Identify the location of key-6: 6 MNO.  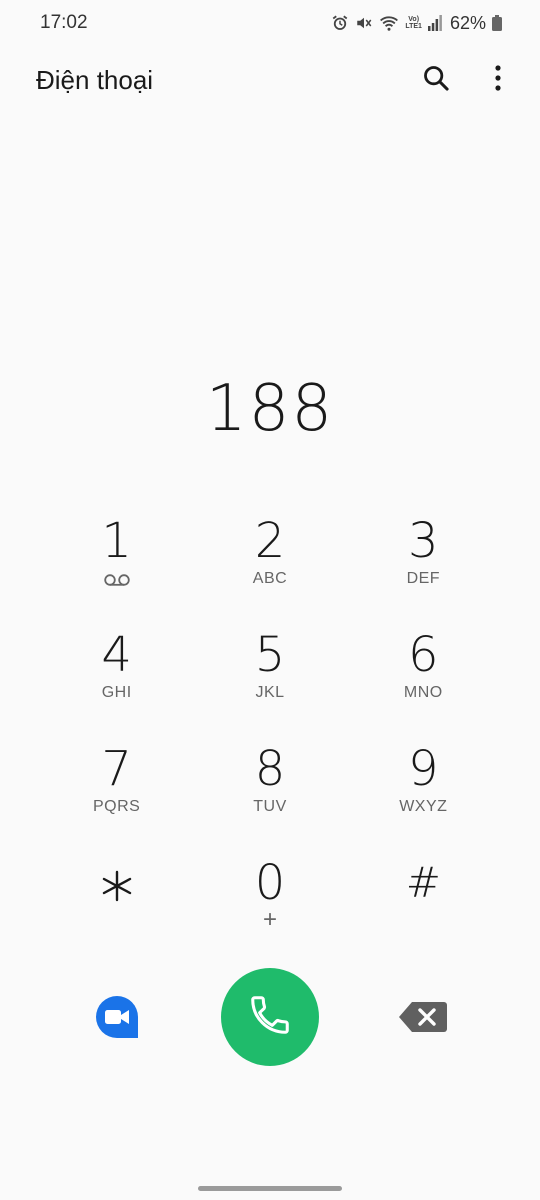
(423, 681).